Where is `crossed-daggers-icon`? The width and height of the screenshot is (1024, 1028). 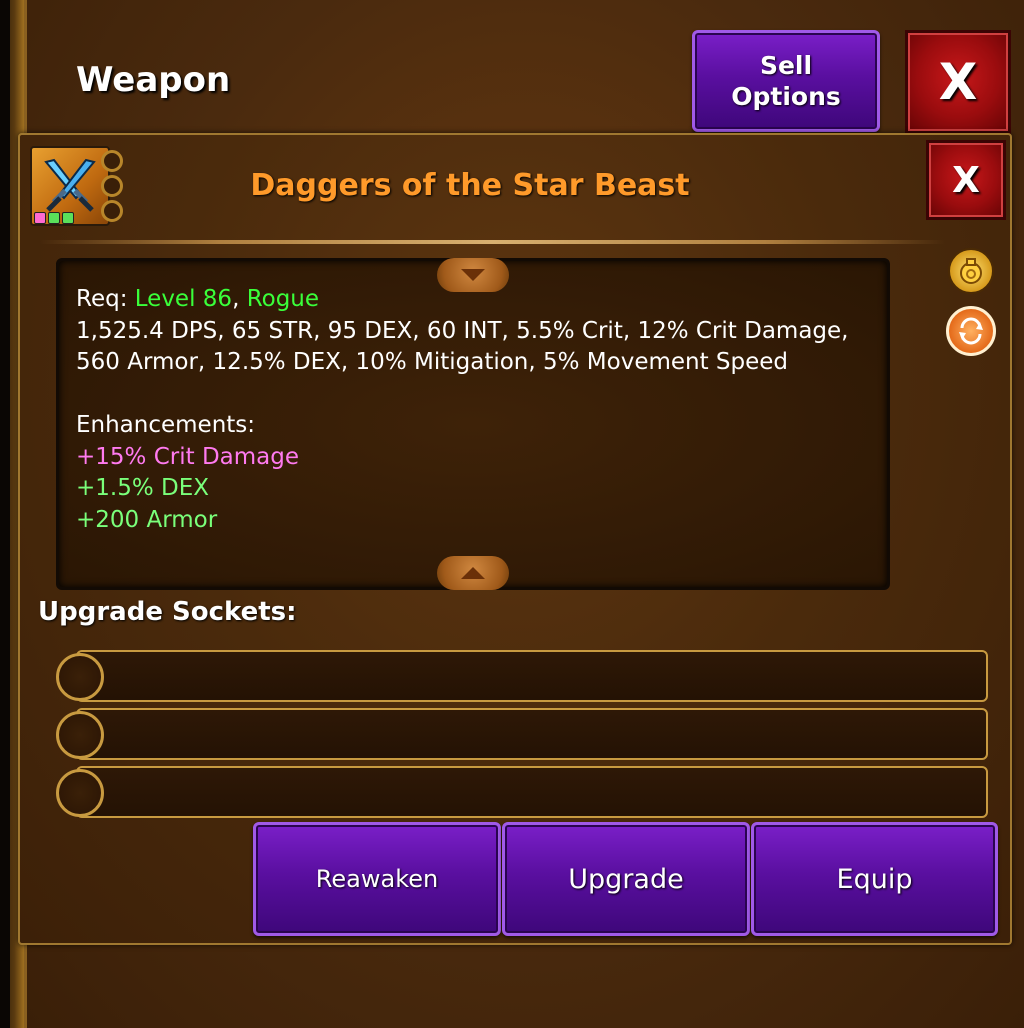 crossed-daggers-icon is located at coordinates (70, 185).